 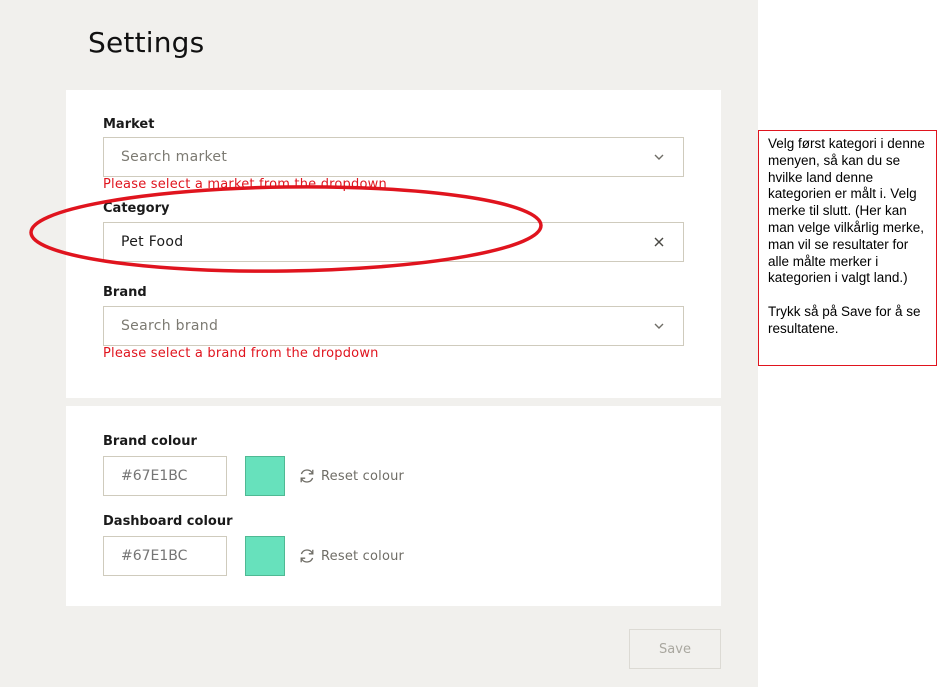 What do you see at coordinates (241, 353) in the screenshot?
I see `brand-error: Please select a brand from the dropdown` at bounding box center [241, 353].